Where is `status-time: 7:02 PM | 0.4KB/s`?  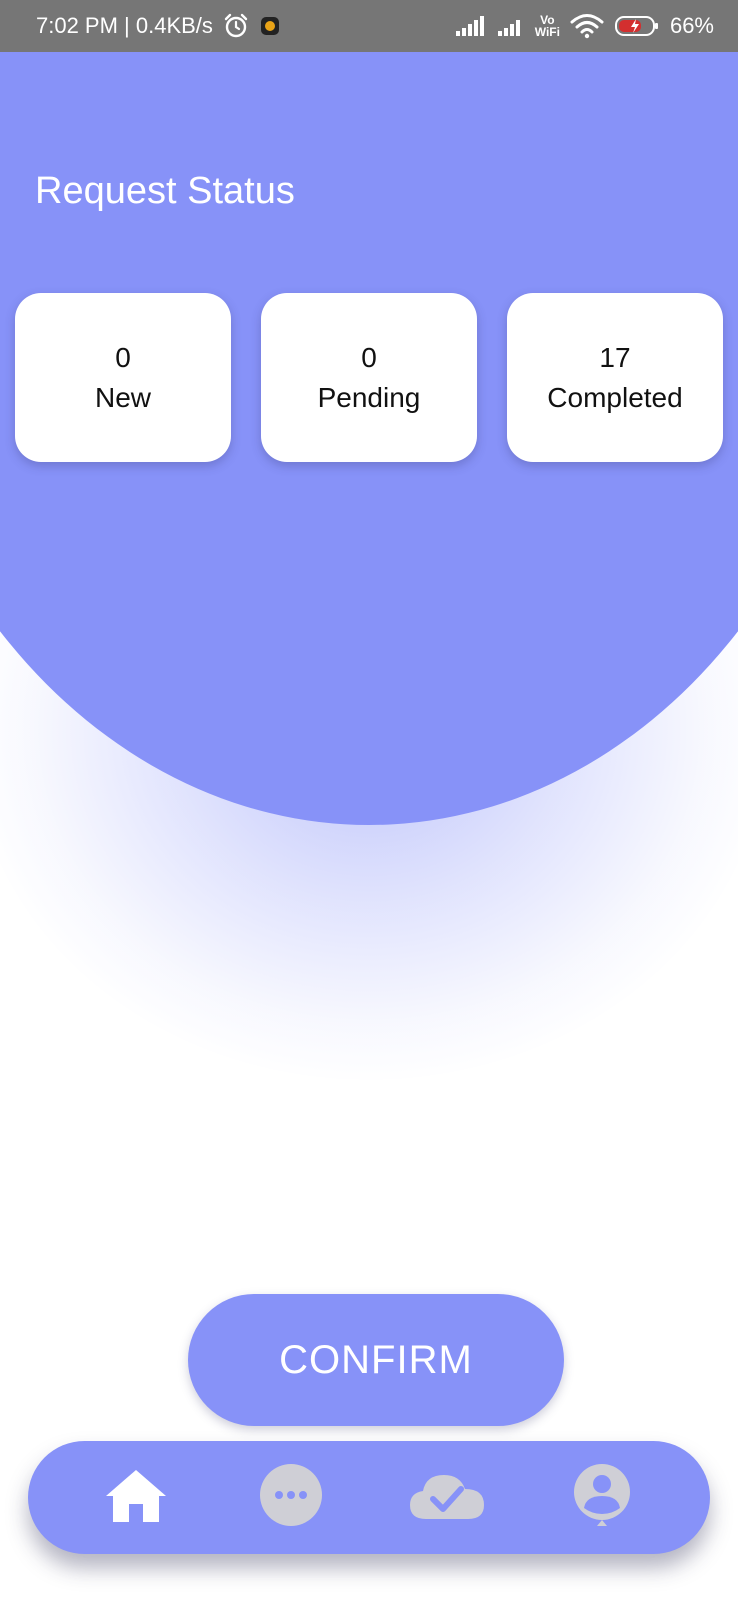 status-time: 7:02 PM | 0.4KB/s is located at coordinates (124, 25).